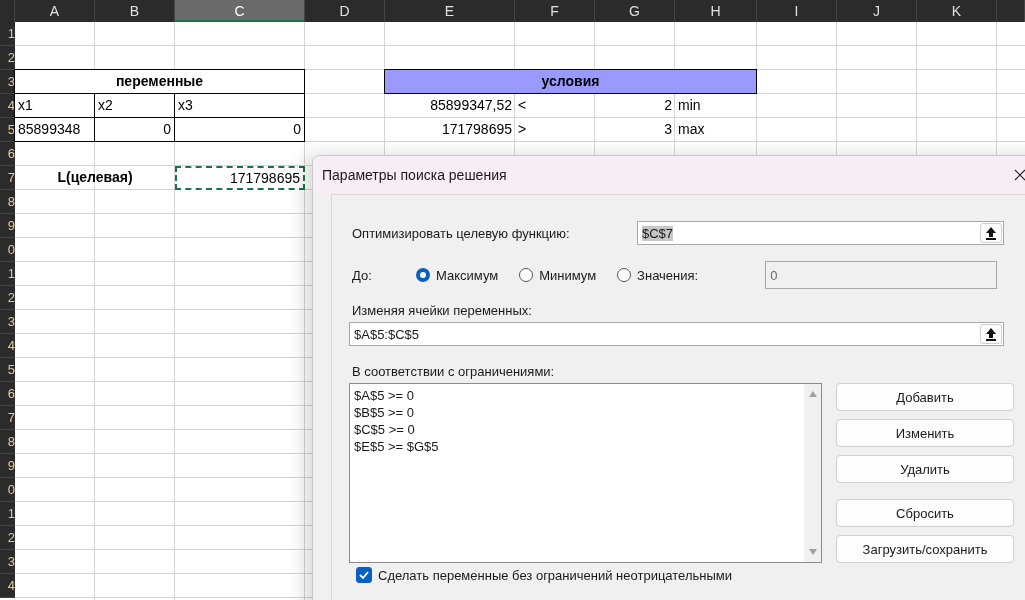  Describe the element at coordinates (689, 105) in the screenshot. I see `table-cell-text: min` at that location.